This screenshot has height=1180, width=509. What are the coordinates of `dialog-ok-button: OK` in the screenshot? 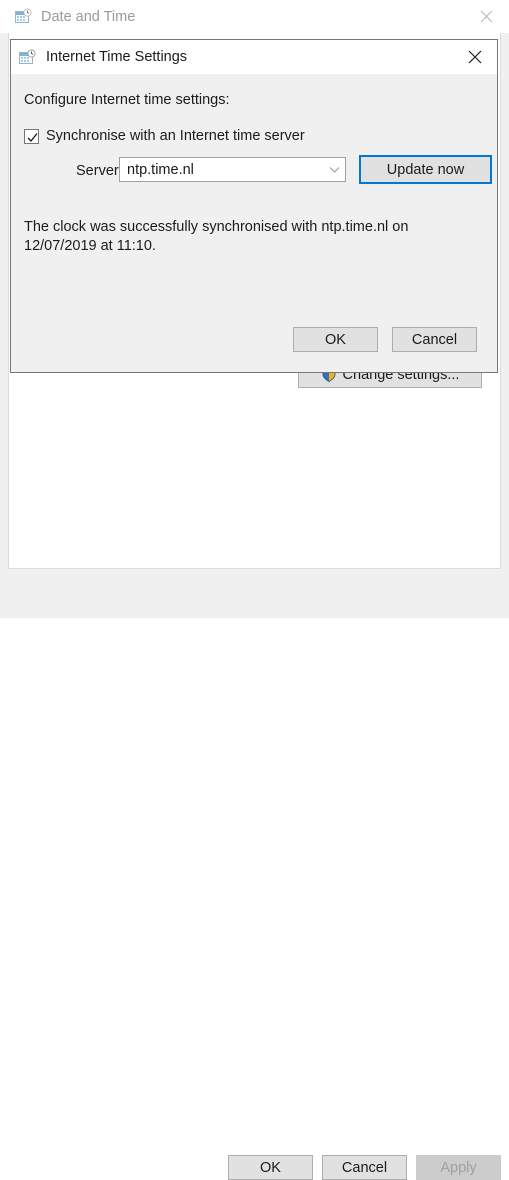 It's located at (335, 339).